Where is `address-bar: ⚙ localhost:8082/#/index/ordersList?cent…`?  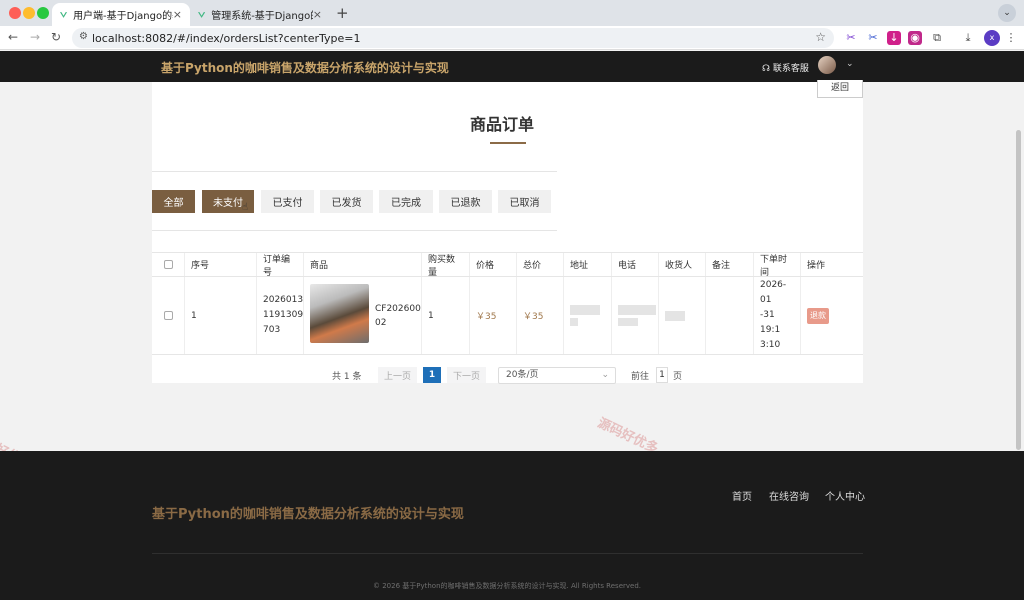
address-bar: ⚙ localhost:8082/#/index/ordersList?cent… is located at coordinates (453, 38).